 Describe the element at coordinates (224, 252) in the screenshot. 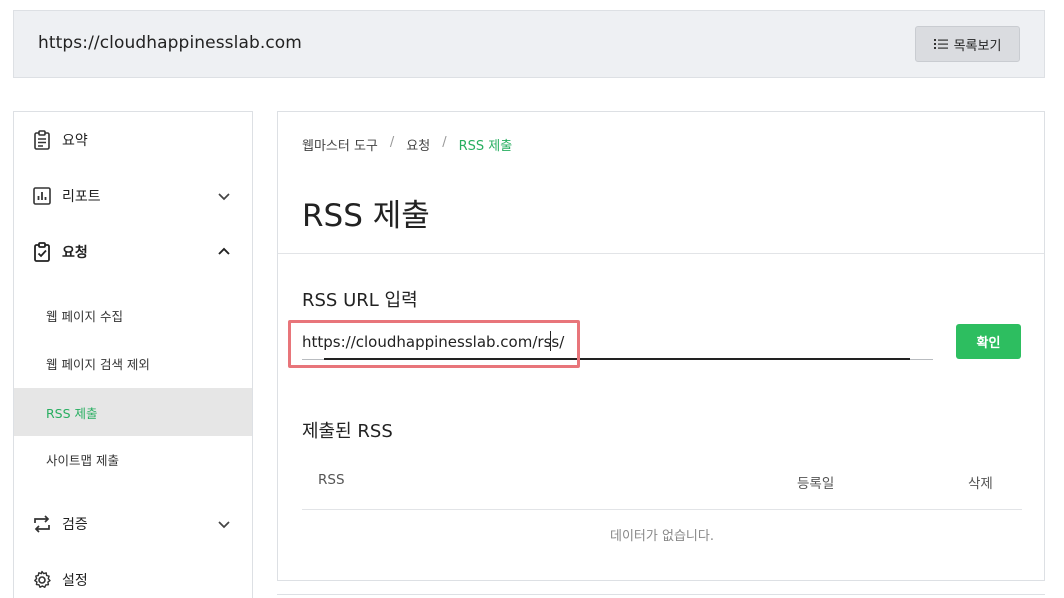

I see `chevron-up-icon` at that location.